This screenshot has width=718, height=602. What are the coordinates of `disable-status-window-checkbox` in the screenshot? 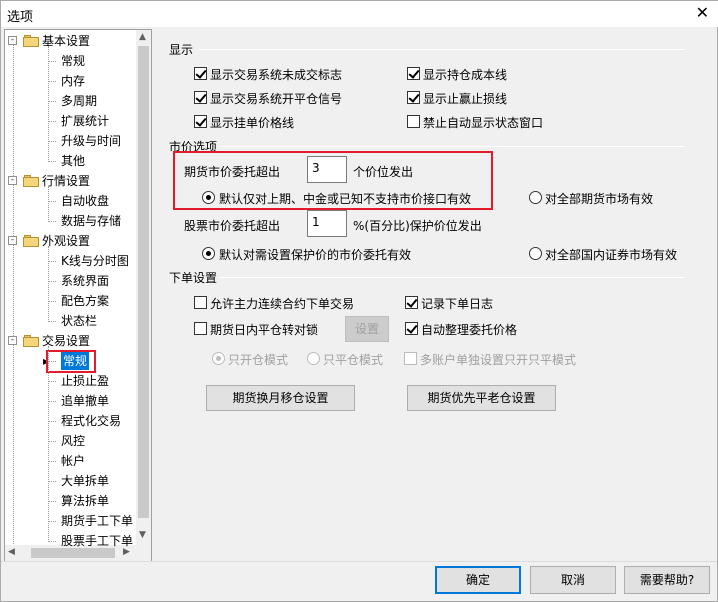 It's located at (413, 121).